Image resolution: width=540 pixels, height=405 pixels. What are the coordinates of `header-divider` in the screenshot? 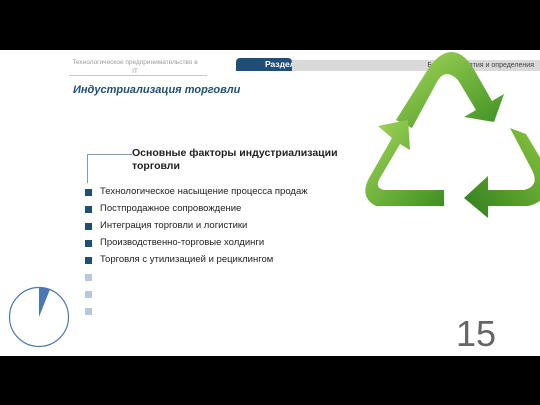 It's located at (138, 75).